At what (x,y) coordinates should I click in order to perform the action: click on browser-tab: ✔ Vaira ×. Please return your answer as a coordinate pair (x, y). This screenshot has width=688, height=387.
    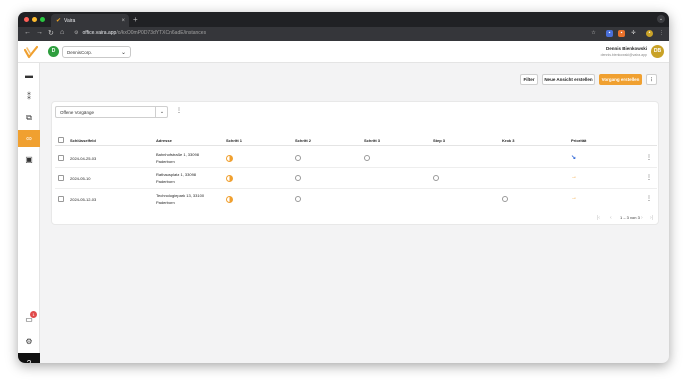
    Looking at the image, I should click on (90, 20).